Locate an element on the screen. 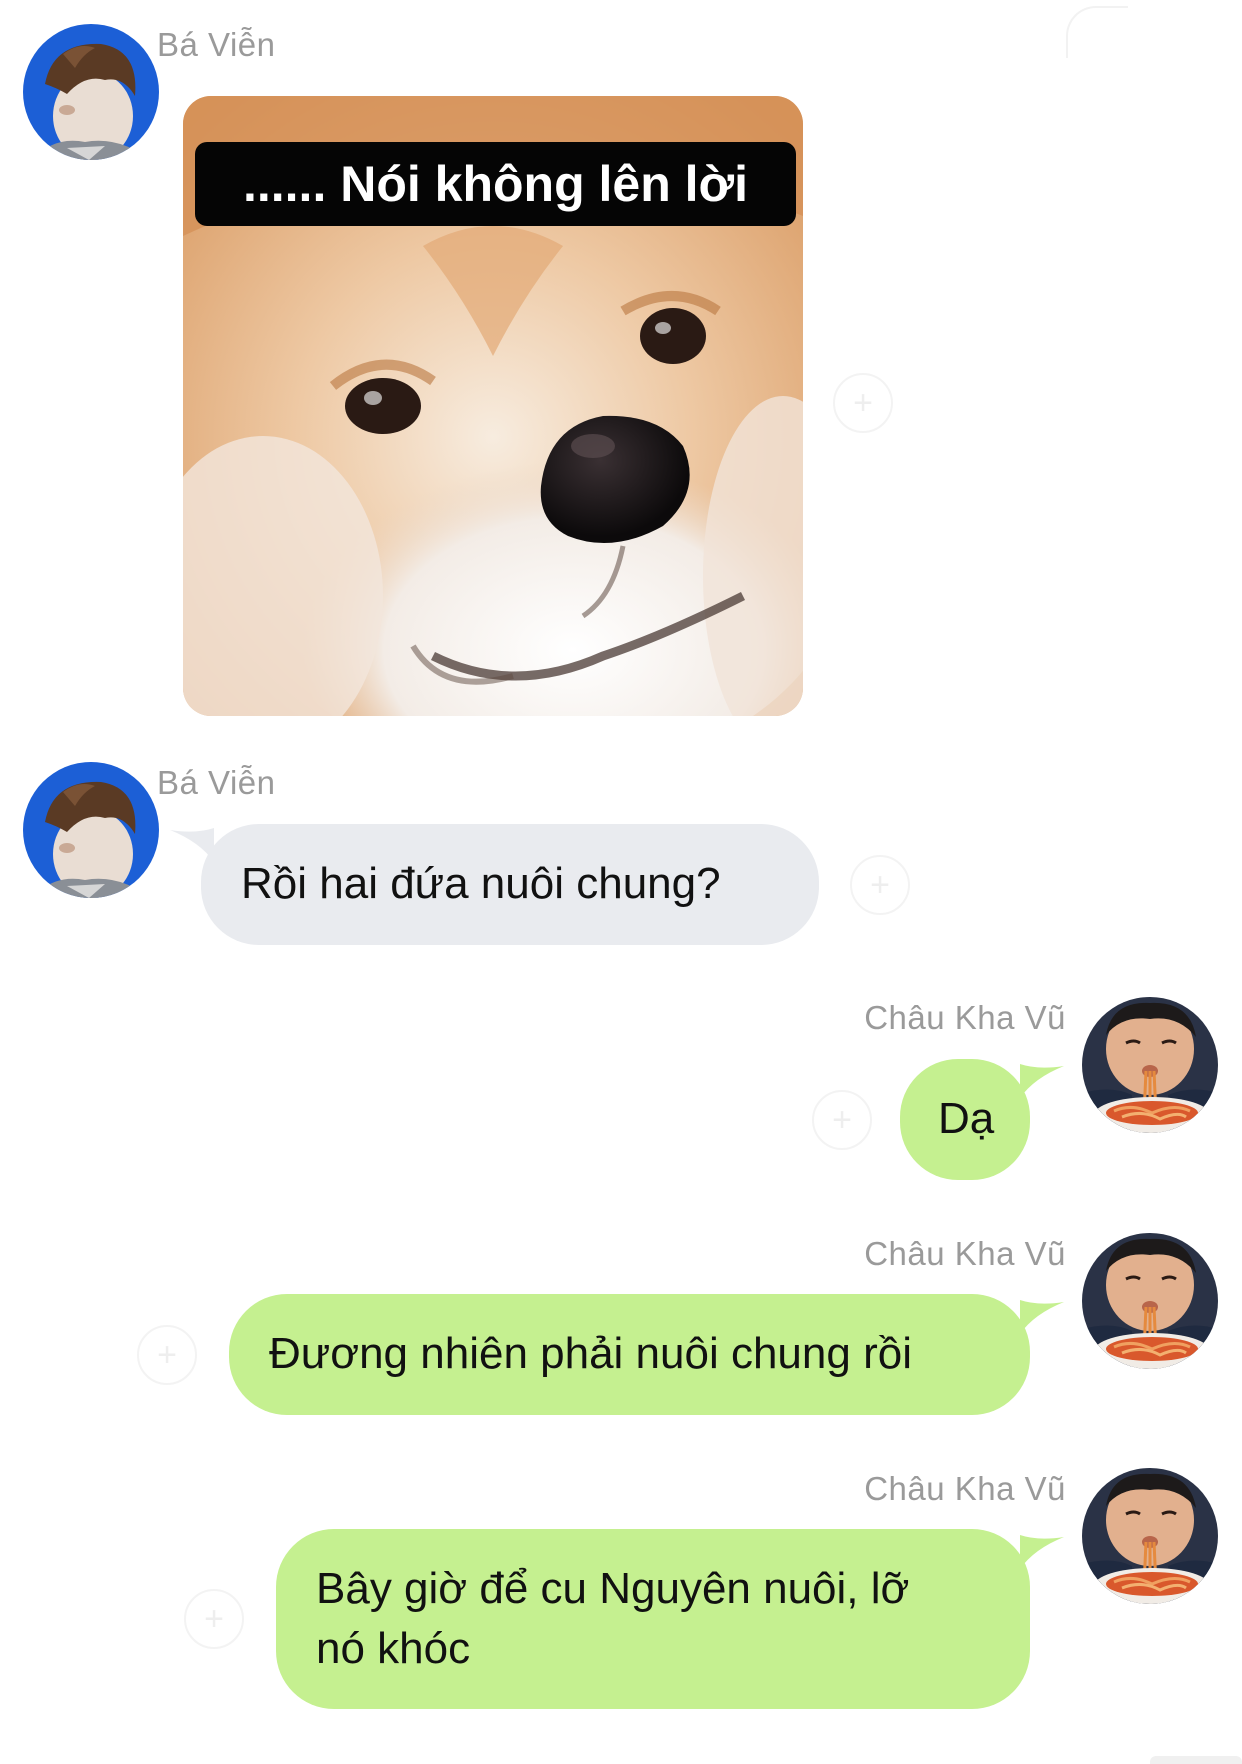 The width and height of the screenshot is (1242, 1764). sticker-caption: ...... Nói không lên lời is located at coordinates (495, 184).